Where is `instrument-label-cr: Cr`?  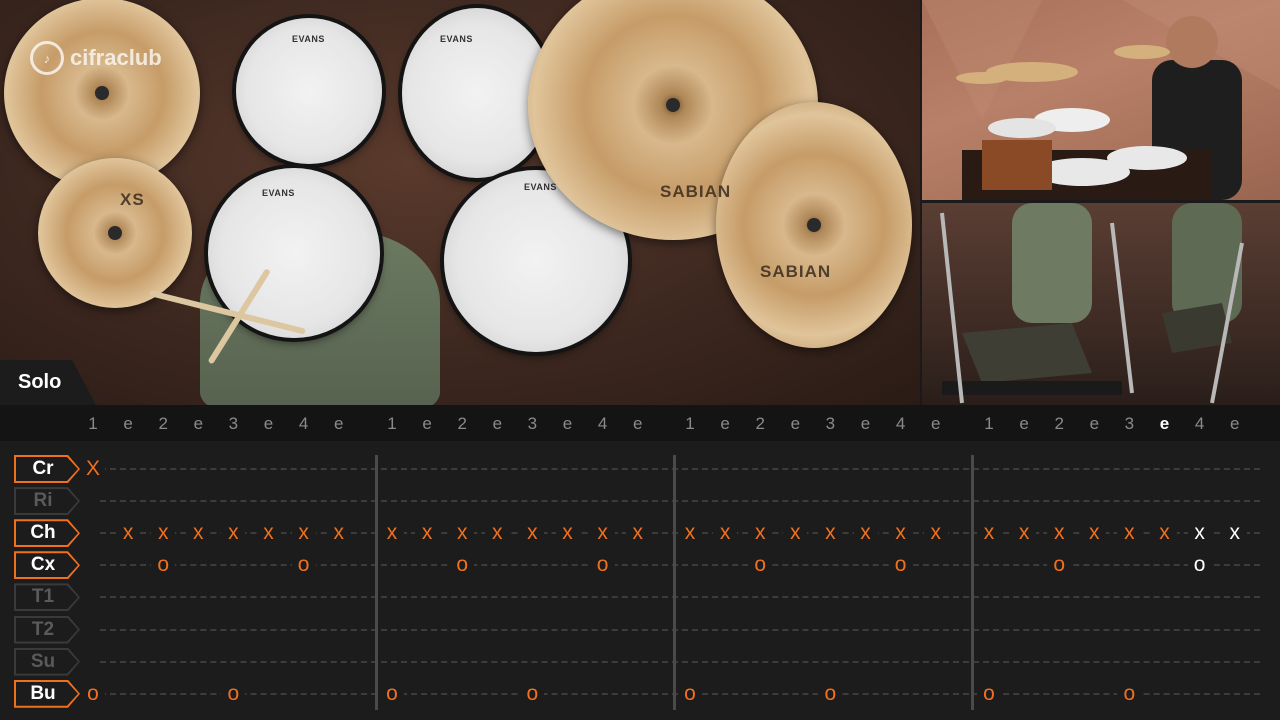 instrument-label-cr: Cr is located at coordinates (47, 469).